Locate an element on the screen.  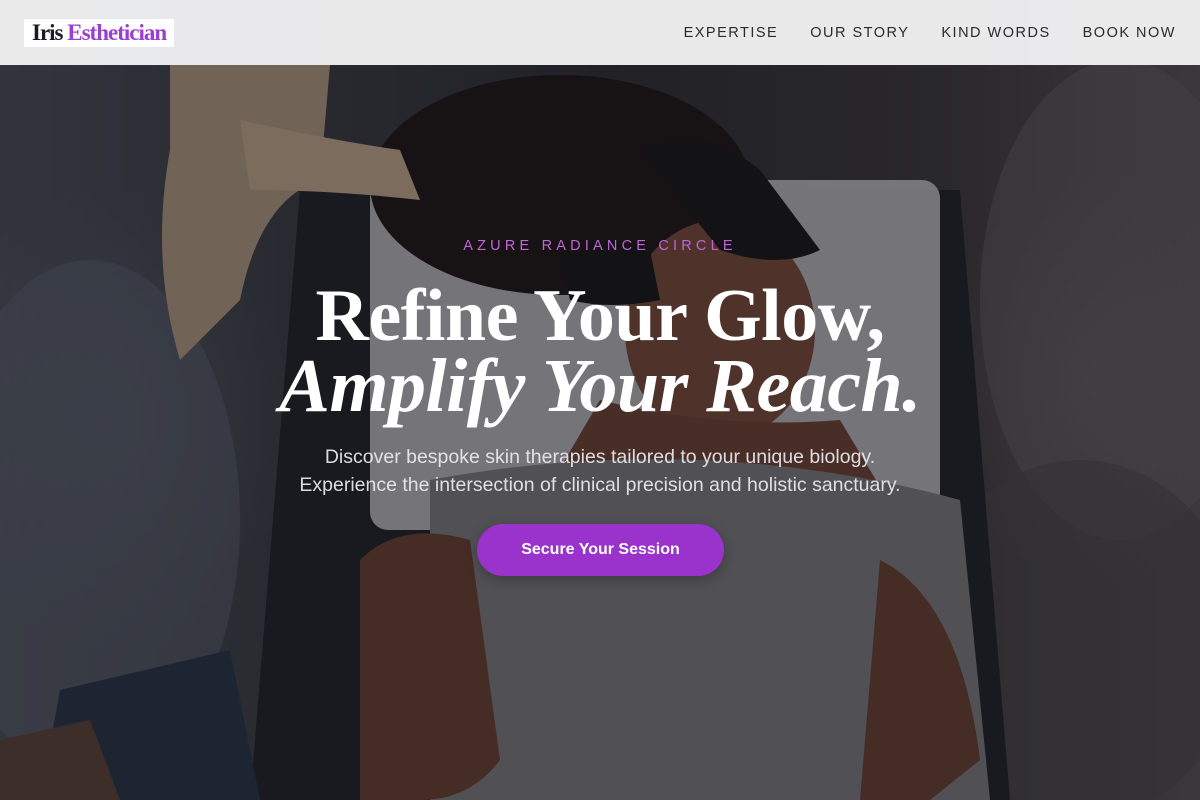
nav-item-book-now: BOOK NOW is located at coordinates (1129, 33).